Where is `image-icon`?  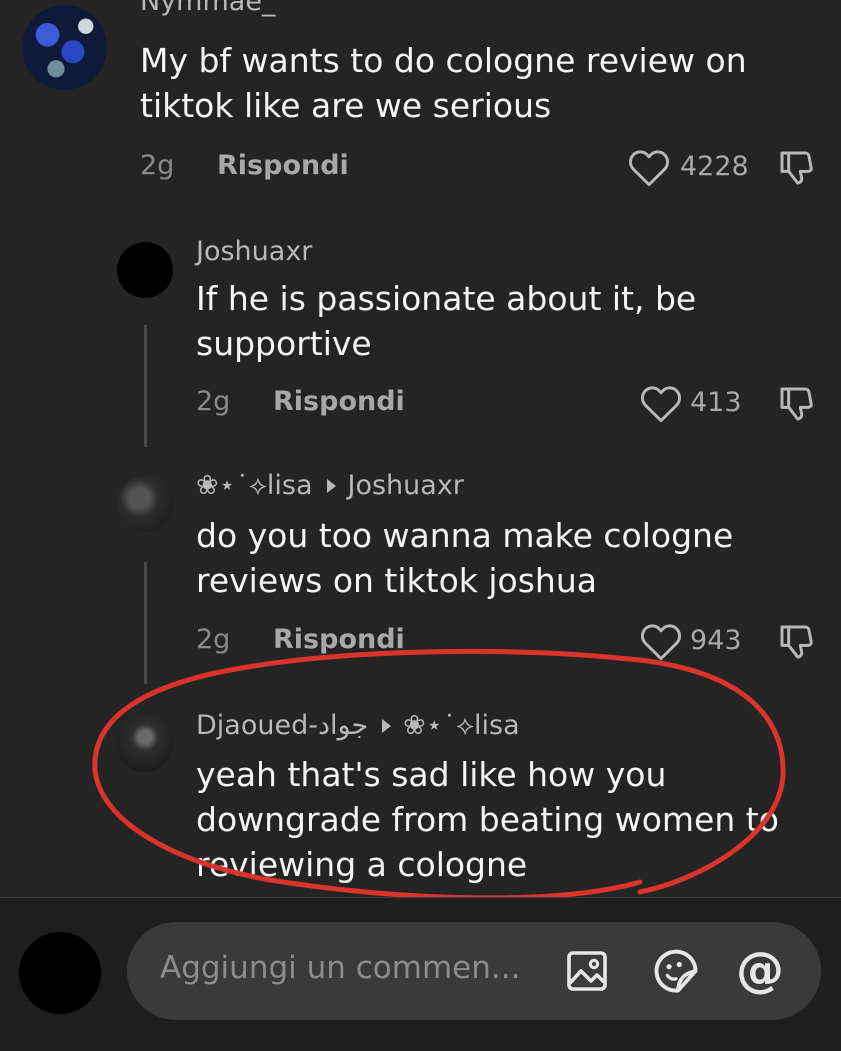
image-icon is located at coordinates (587, 971).